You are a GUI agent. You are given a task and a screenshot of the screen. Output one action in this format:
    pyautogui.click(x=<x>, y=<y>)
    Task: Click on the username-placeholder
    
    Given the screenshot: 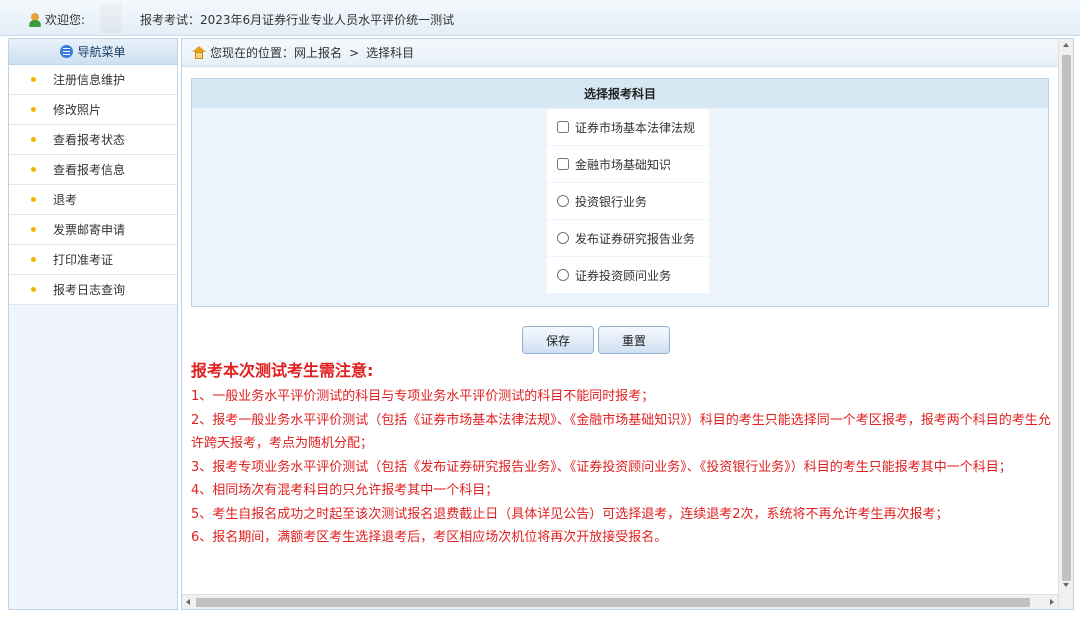 What is the action you would take?
    pyautogui.click(x=111, y=18)
    